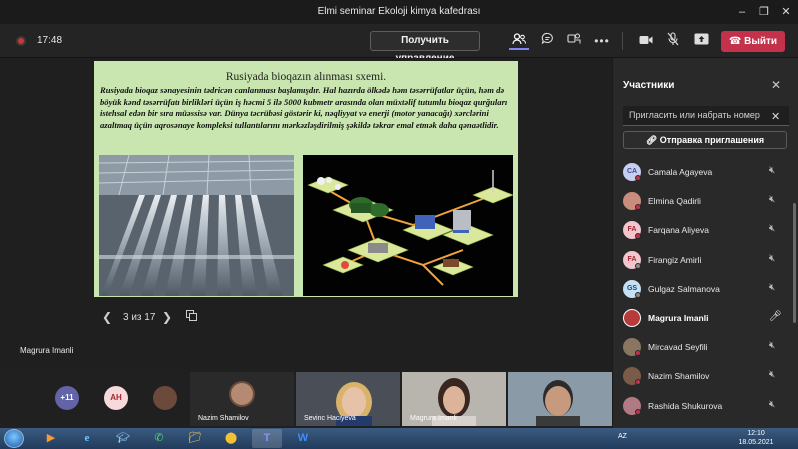 This screenshot has width=798, height=449. I want to click on participant-row: CA Camala Agayeva 🔇︎, so click(706, 172).